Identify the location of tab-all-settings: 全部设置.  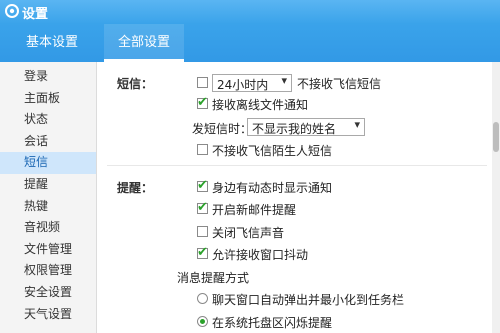
(144, 43).